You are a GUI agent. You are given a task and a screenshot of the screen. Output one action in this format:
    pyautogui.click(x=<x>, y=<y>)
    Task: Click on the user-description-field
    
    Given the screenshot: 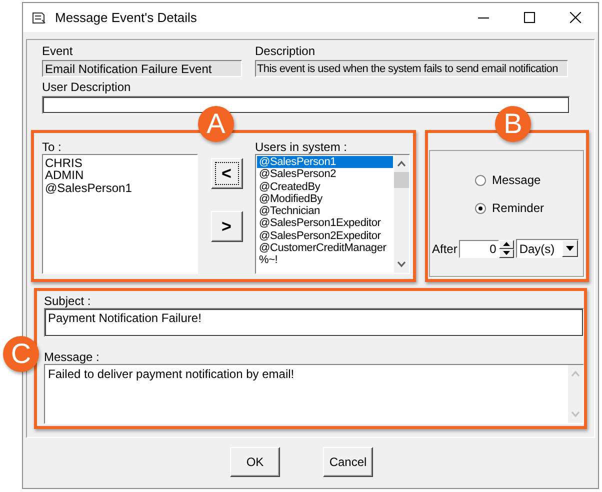 What is the action you would take?
    pyautogui.click(x=306, y=105)
    